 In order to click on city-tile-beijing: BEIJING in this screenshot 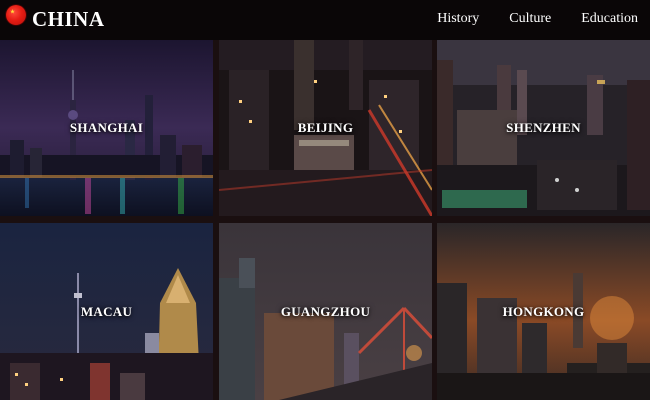, I will do `click(325, 128)`.